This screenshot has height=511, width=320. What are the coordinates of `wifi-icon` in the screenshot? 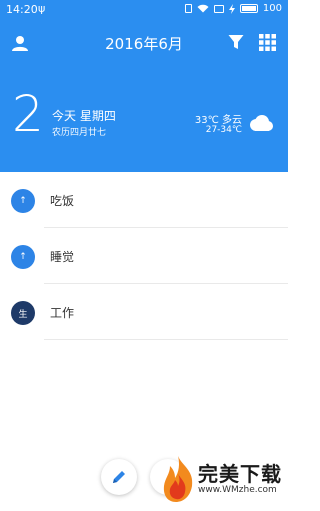 It's located at (203, 8).